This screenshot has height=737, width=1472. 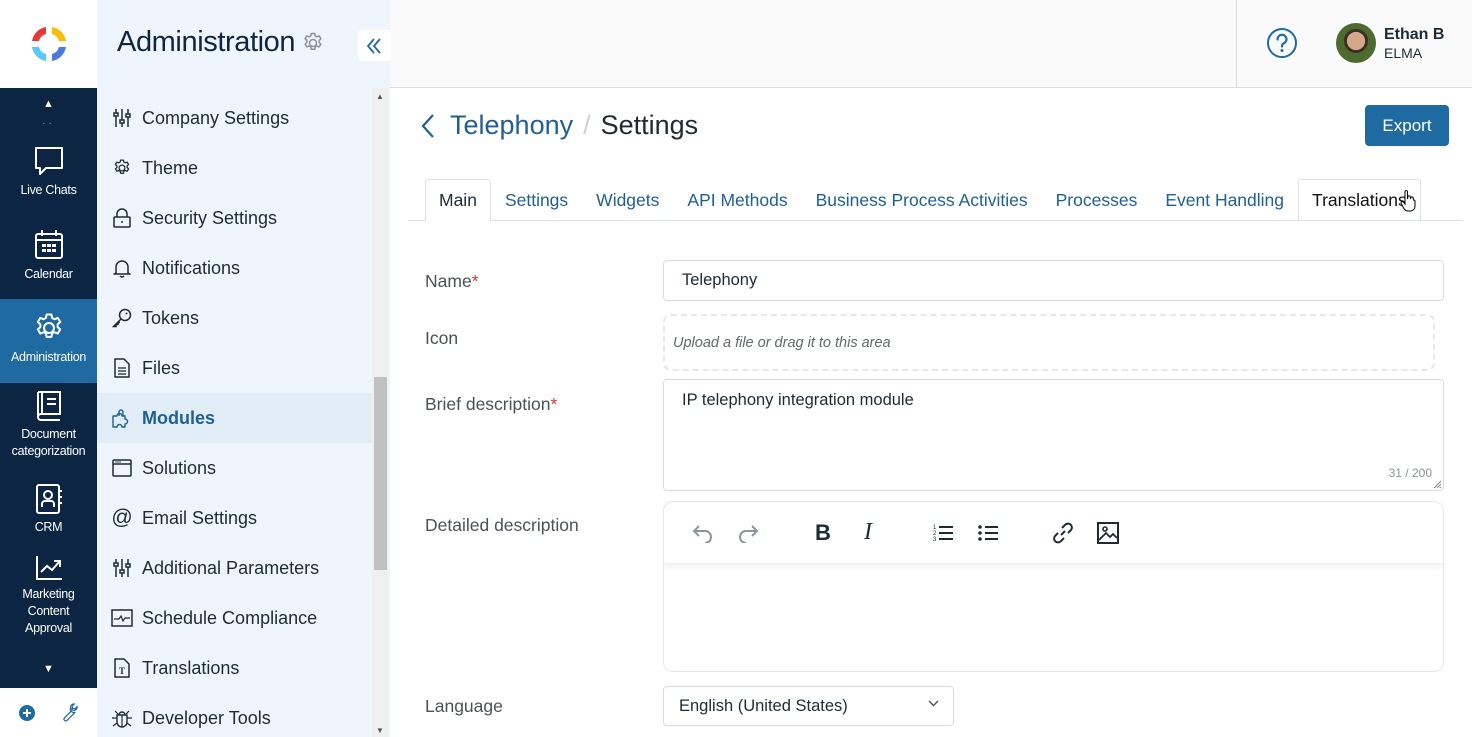 I want to click on brief-description-label: Brief description*, so click(x=491, y=404).